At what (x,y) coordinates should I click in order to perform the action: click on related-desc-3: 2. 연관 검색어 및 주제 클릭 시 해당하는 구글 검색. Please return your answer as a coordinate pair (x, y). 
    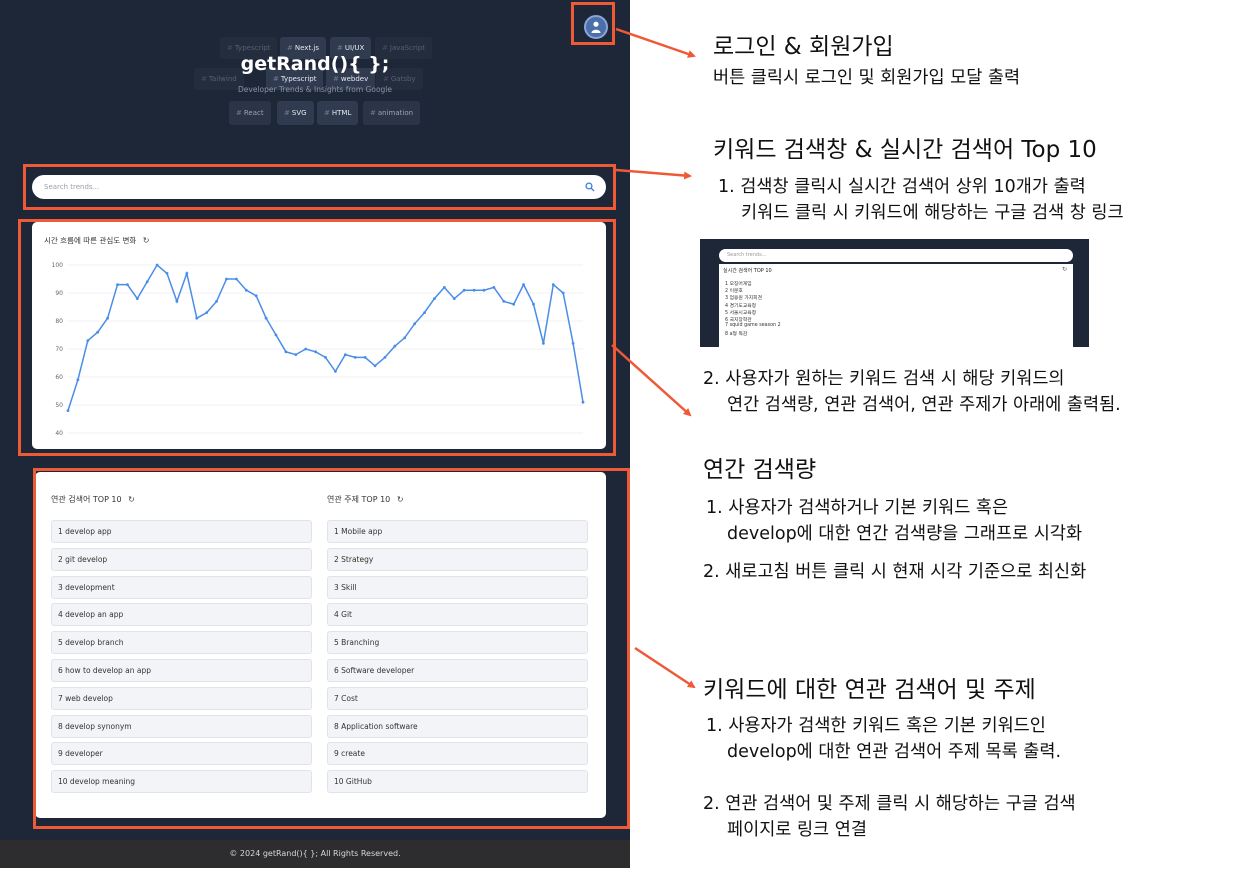
    Looking at the image, I should click on (889, 804).